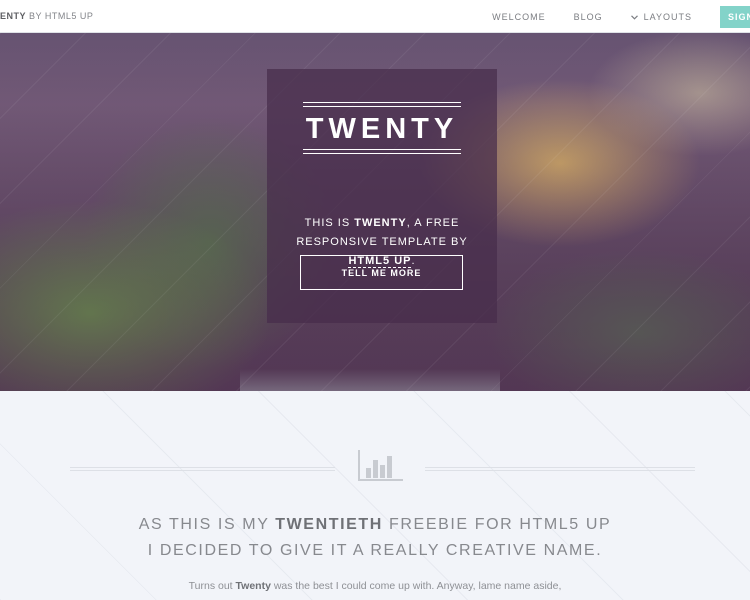  I want to click on divider-right, so click(560, 469).